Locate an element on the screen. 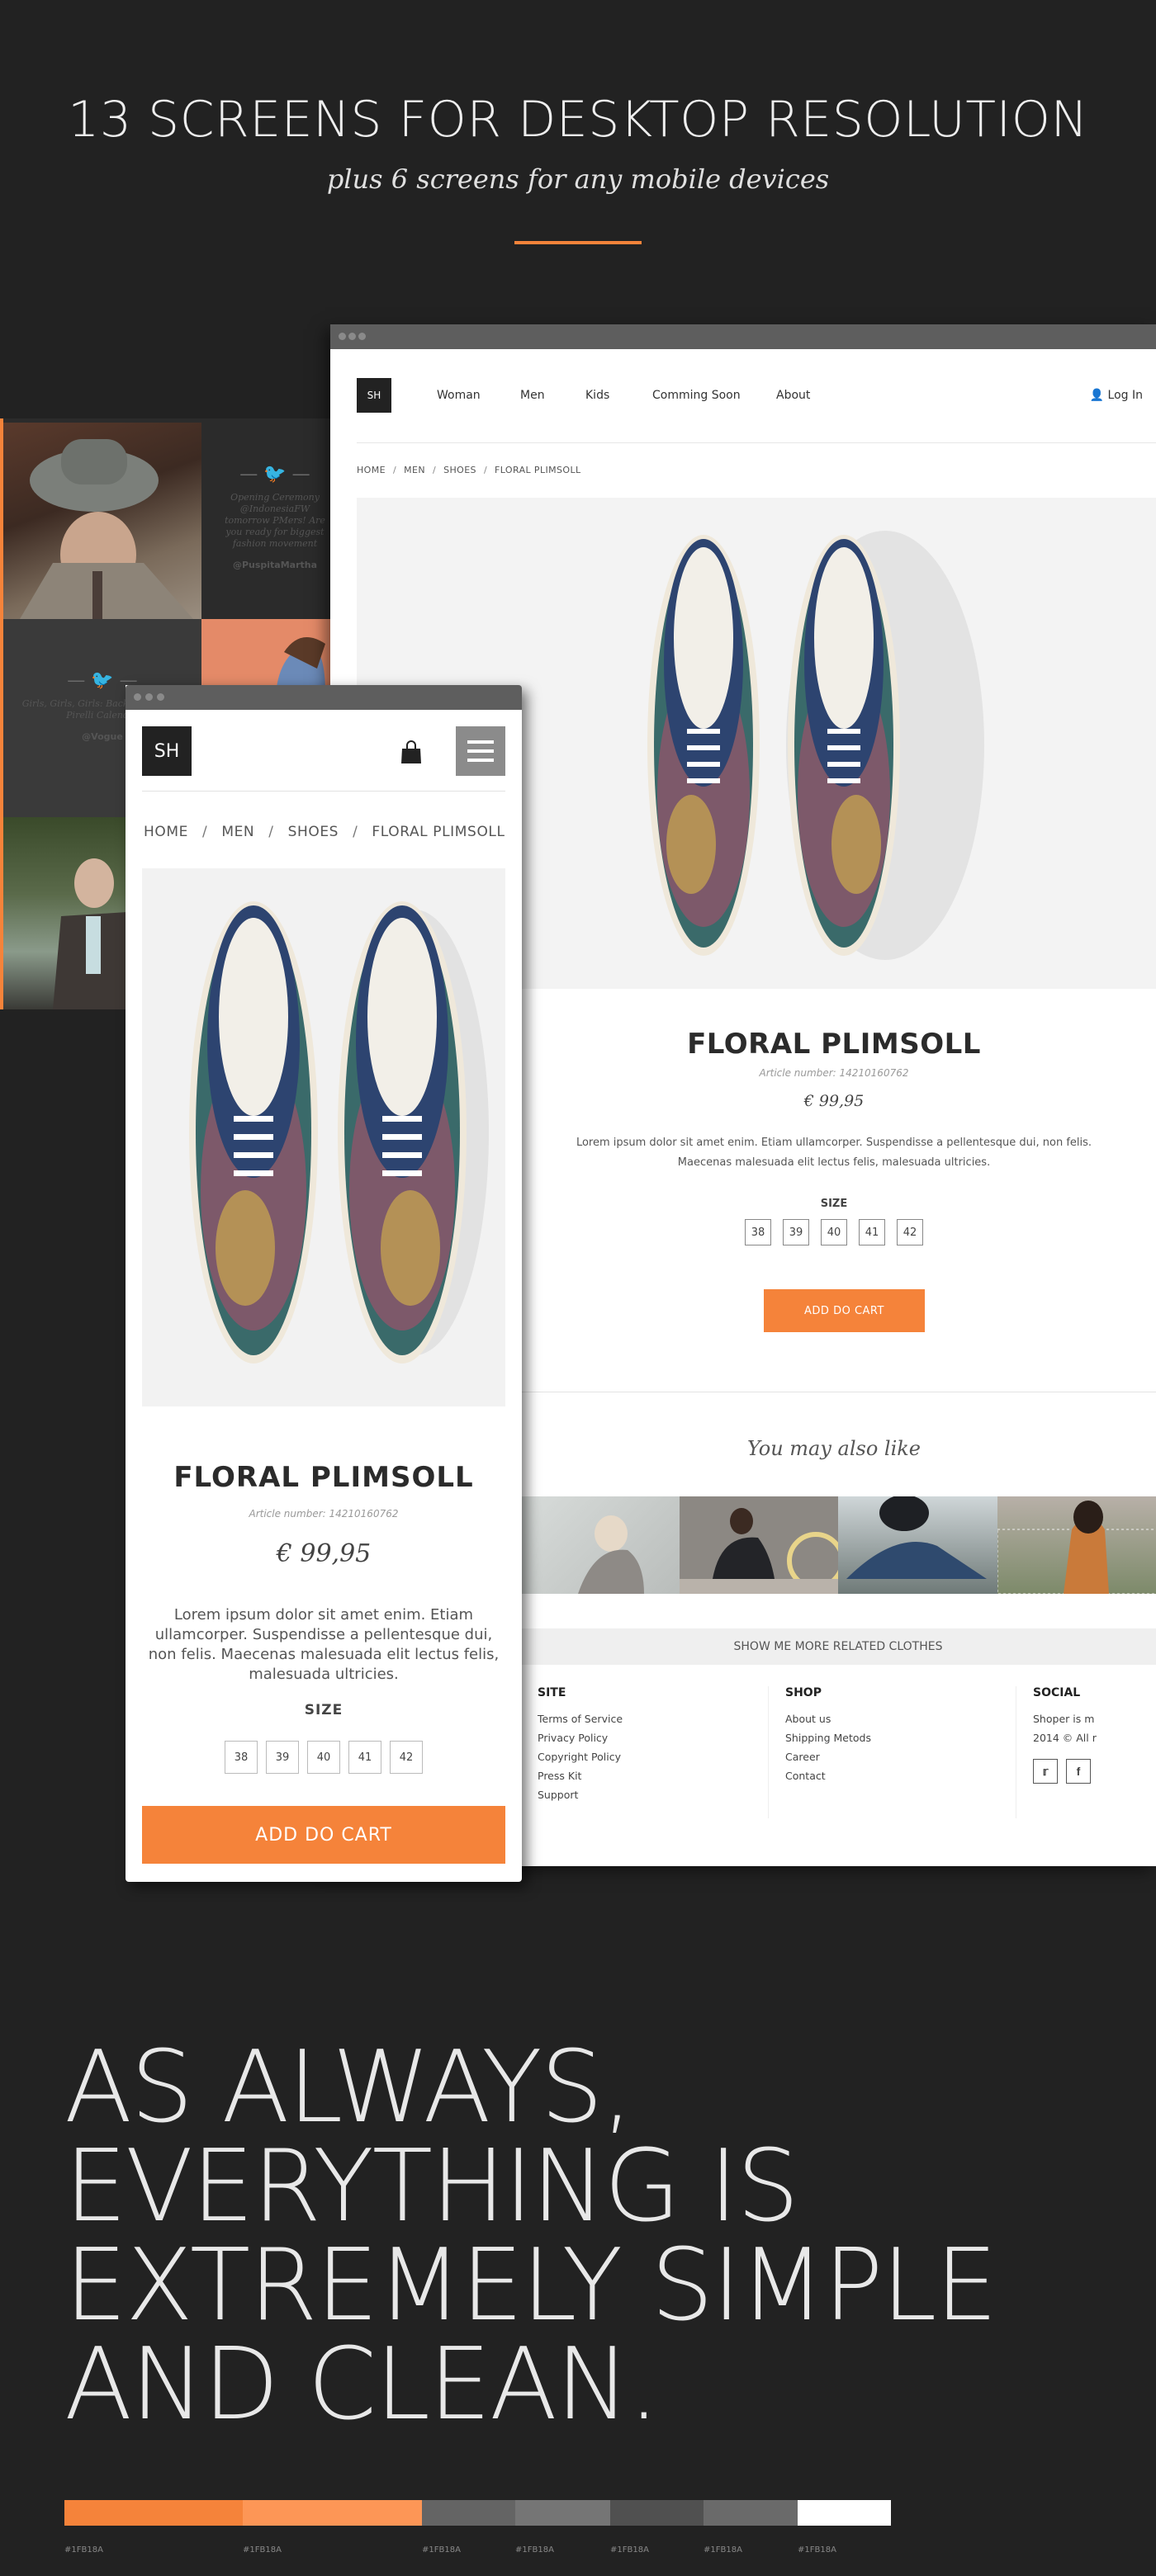  related-photo-bike is located at coordinates (758, 1551).